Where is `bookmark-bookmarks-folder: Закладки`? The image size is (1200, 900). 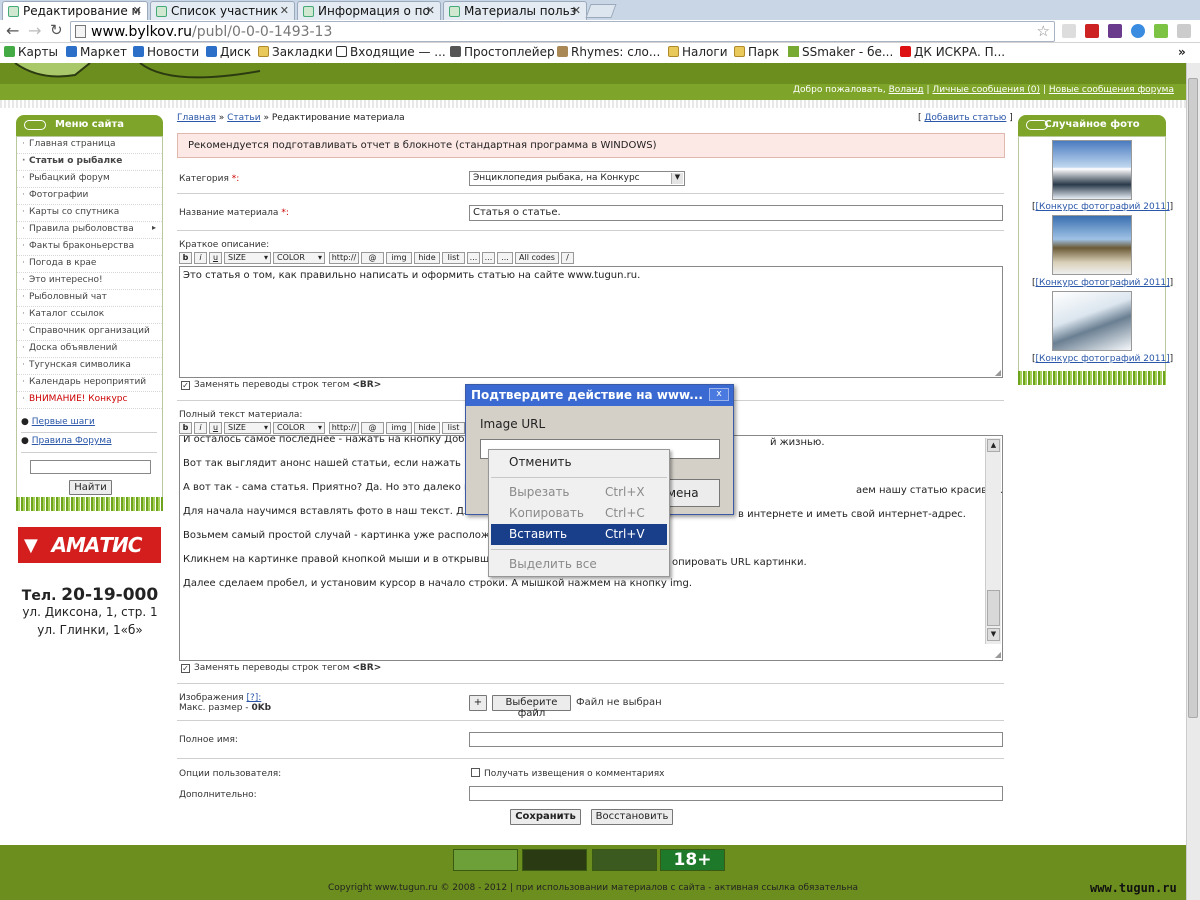
bookmark-bookmarks-folder: Закладки is located at coordinates (295, 52).